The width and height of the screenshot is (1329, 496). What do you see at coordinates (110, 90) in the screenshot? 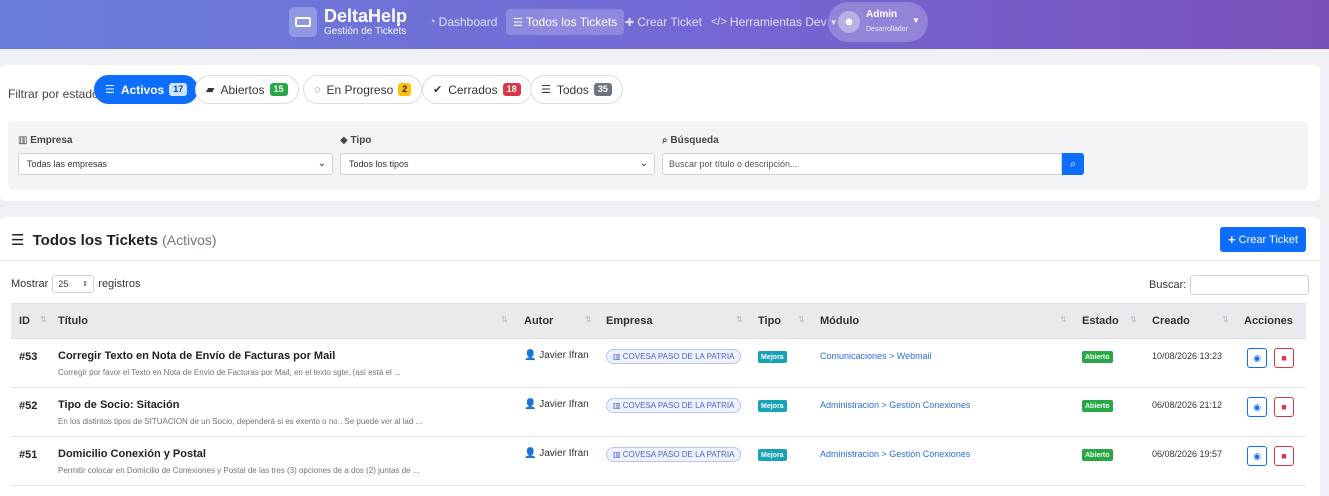
I see `list-check-icon: ☰` at bounding box center [110, 90].